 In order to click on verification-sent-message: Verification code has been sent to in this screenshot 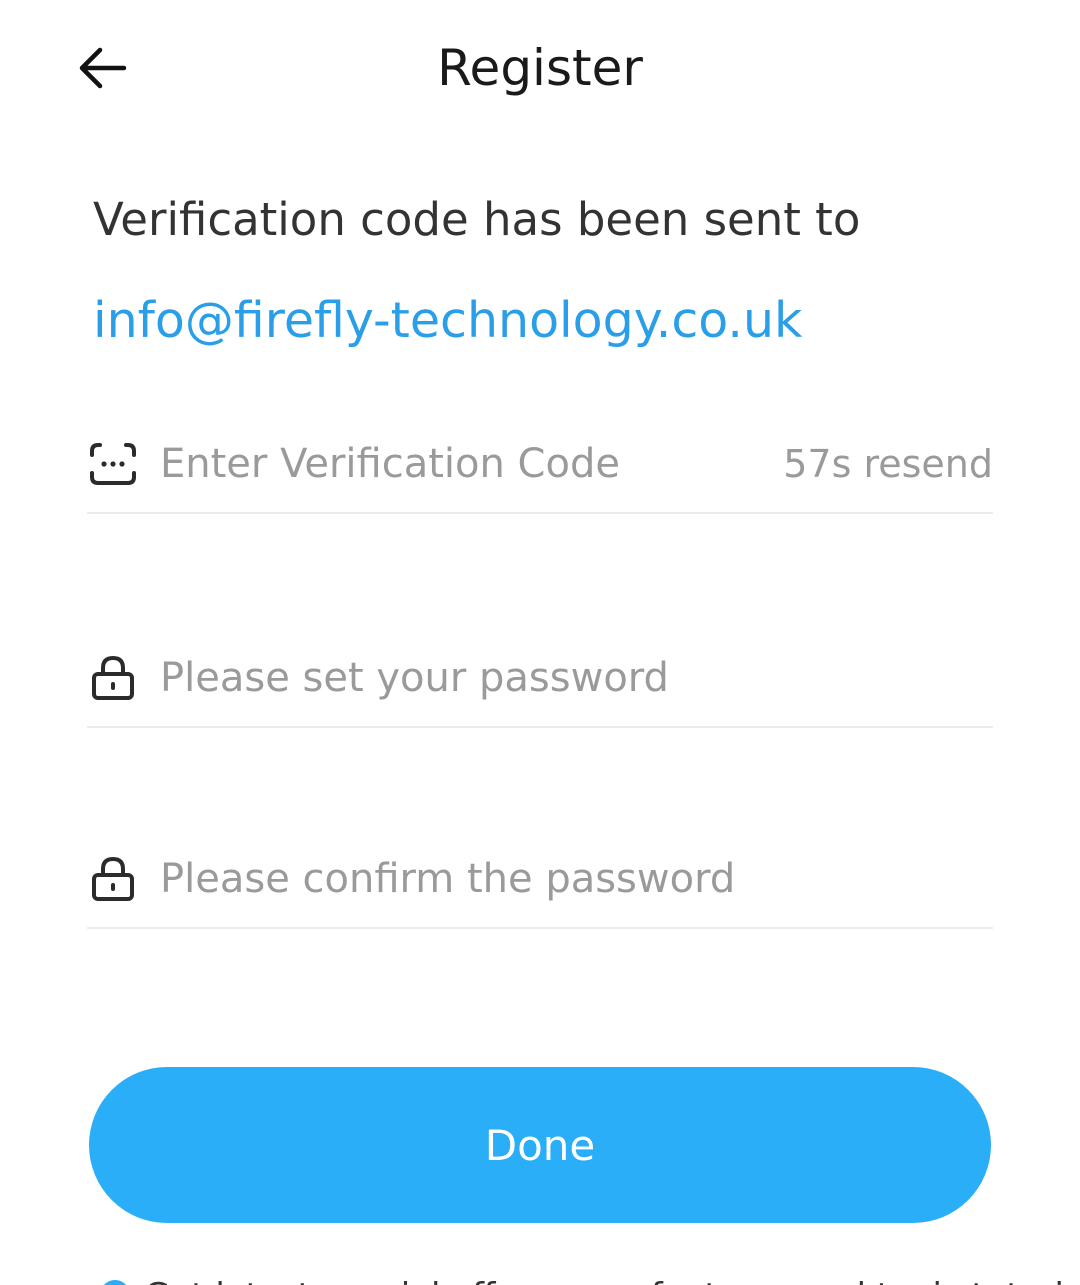, I will do `click(477, 219)`.